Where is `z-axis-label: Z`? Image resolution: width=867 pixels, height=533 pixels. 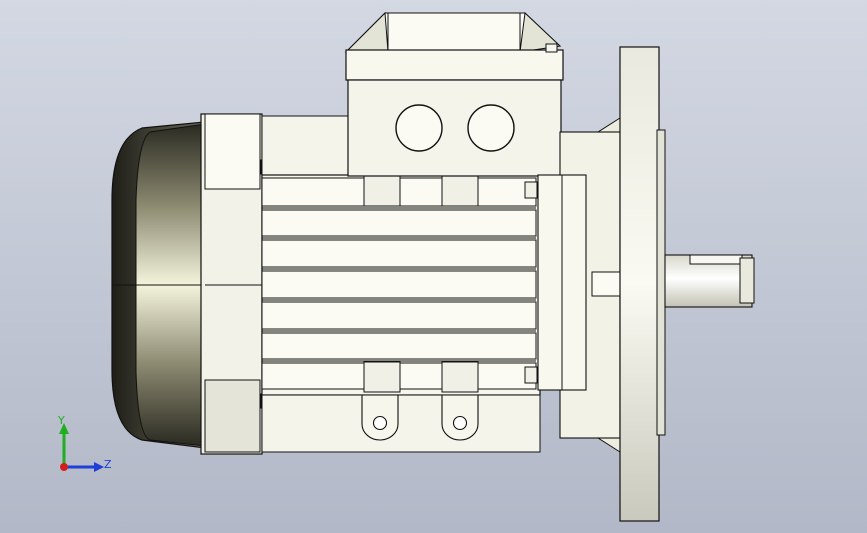
z-axis-label: Z is located at coordinates (108, 464).